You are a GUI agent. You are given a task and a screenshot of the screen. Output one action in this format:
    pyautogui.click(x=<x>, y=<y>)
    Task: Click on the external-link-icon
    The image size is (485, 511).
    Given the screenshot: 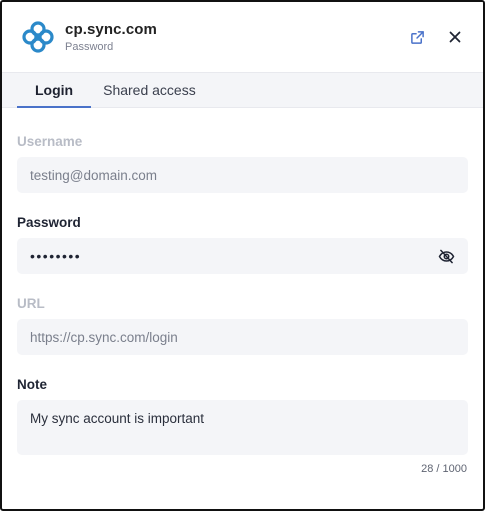 What is the action you would take?
    pyautogui.click(x=417, y=37)
    